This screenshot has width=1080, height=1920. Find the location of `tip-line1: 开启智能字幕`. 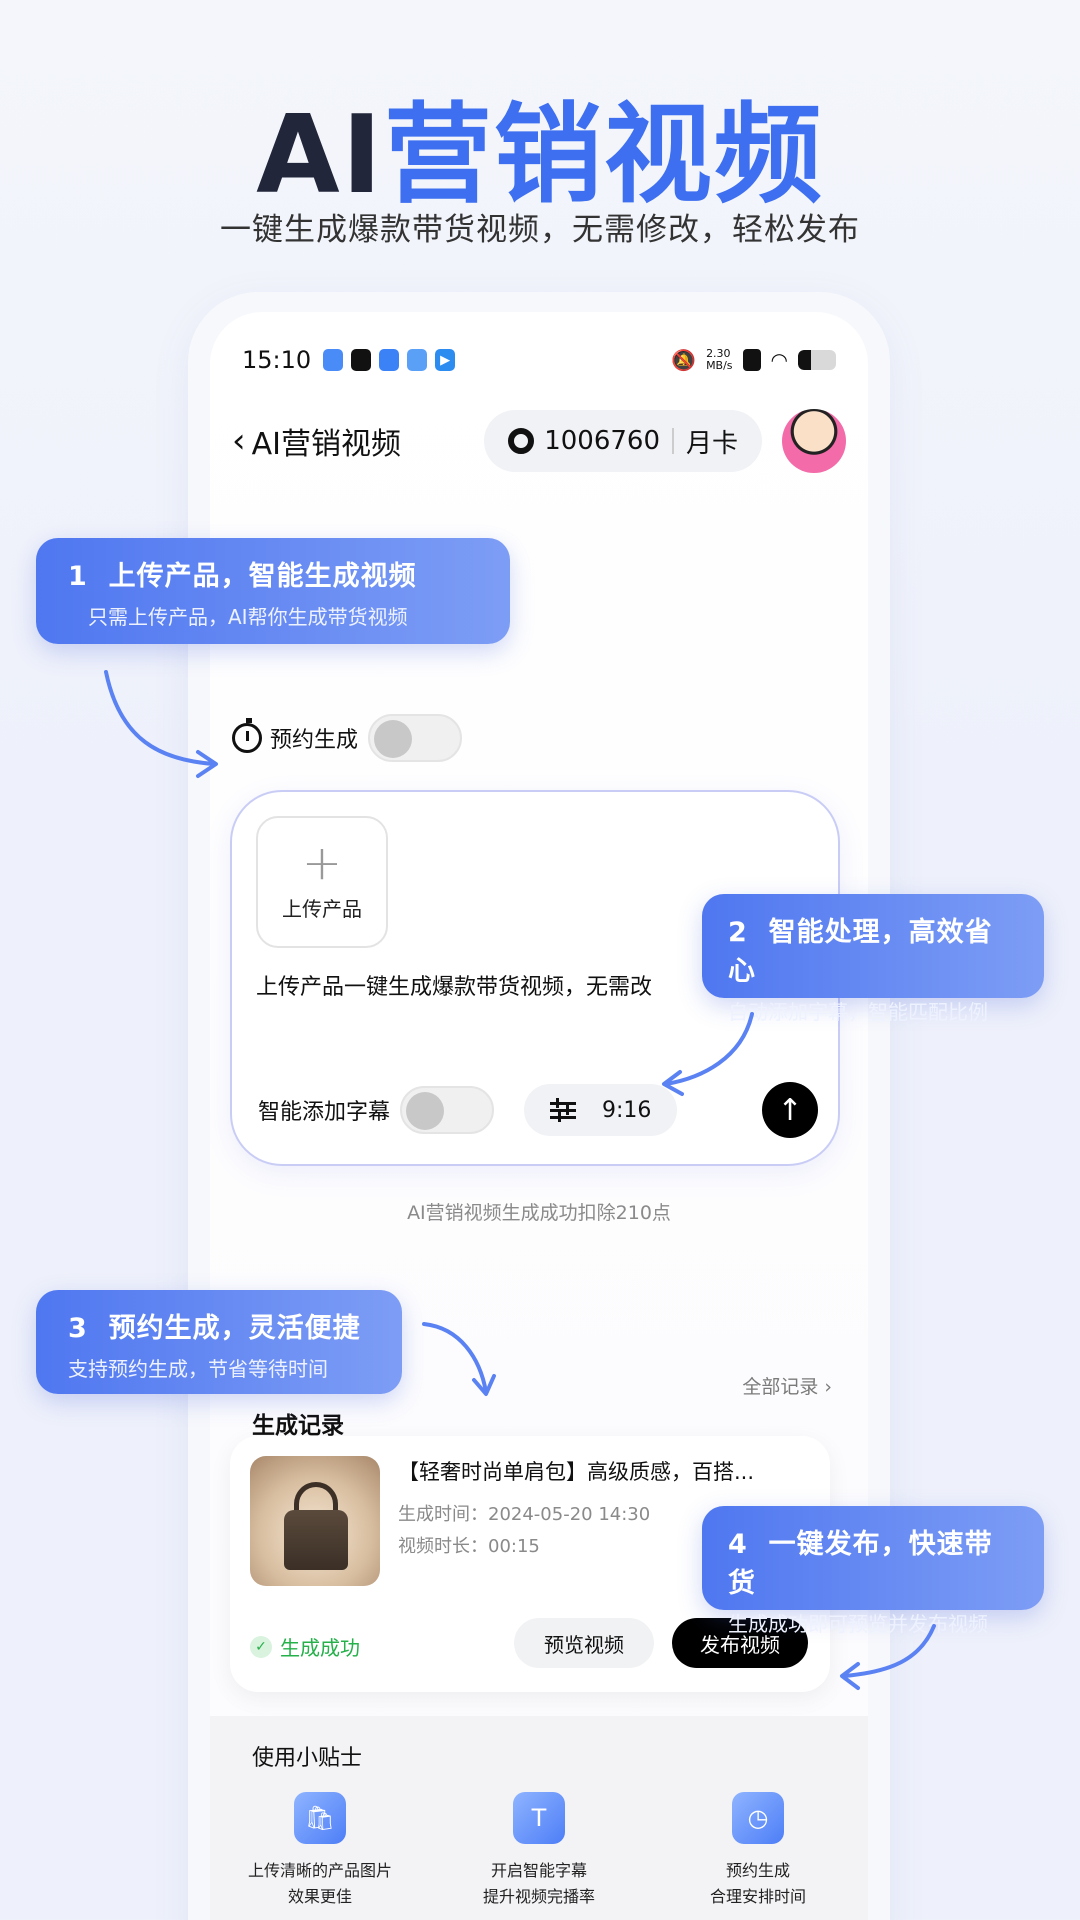

tip-line1: 开启智能字幕 is located at coordinates (538, 1870).